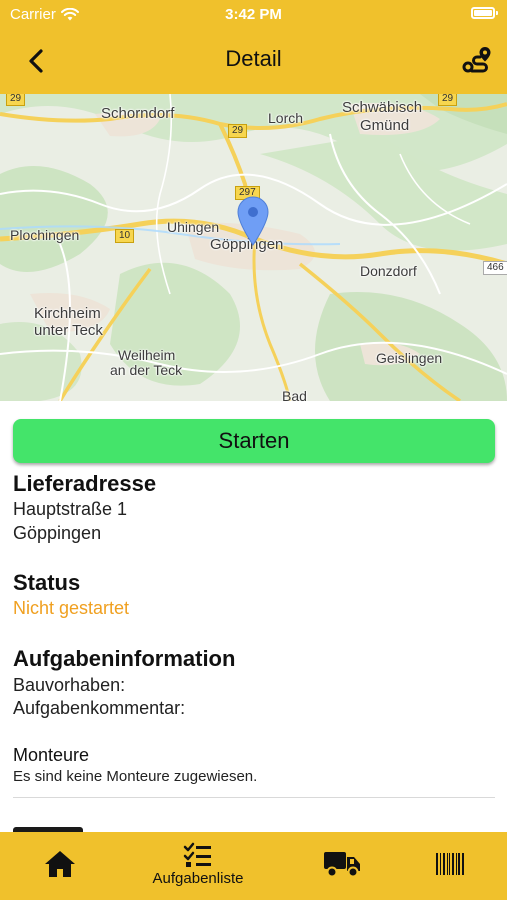 The image size is (507, 900). What do you see at coordinates (388, 271) in the screenshot?
I see `map-label-donzdorf: Donzdorf` at bounding box center [388, 271].